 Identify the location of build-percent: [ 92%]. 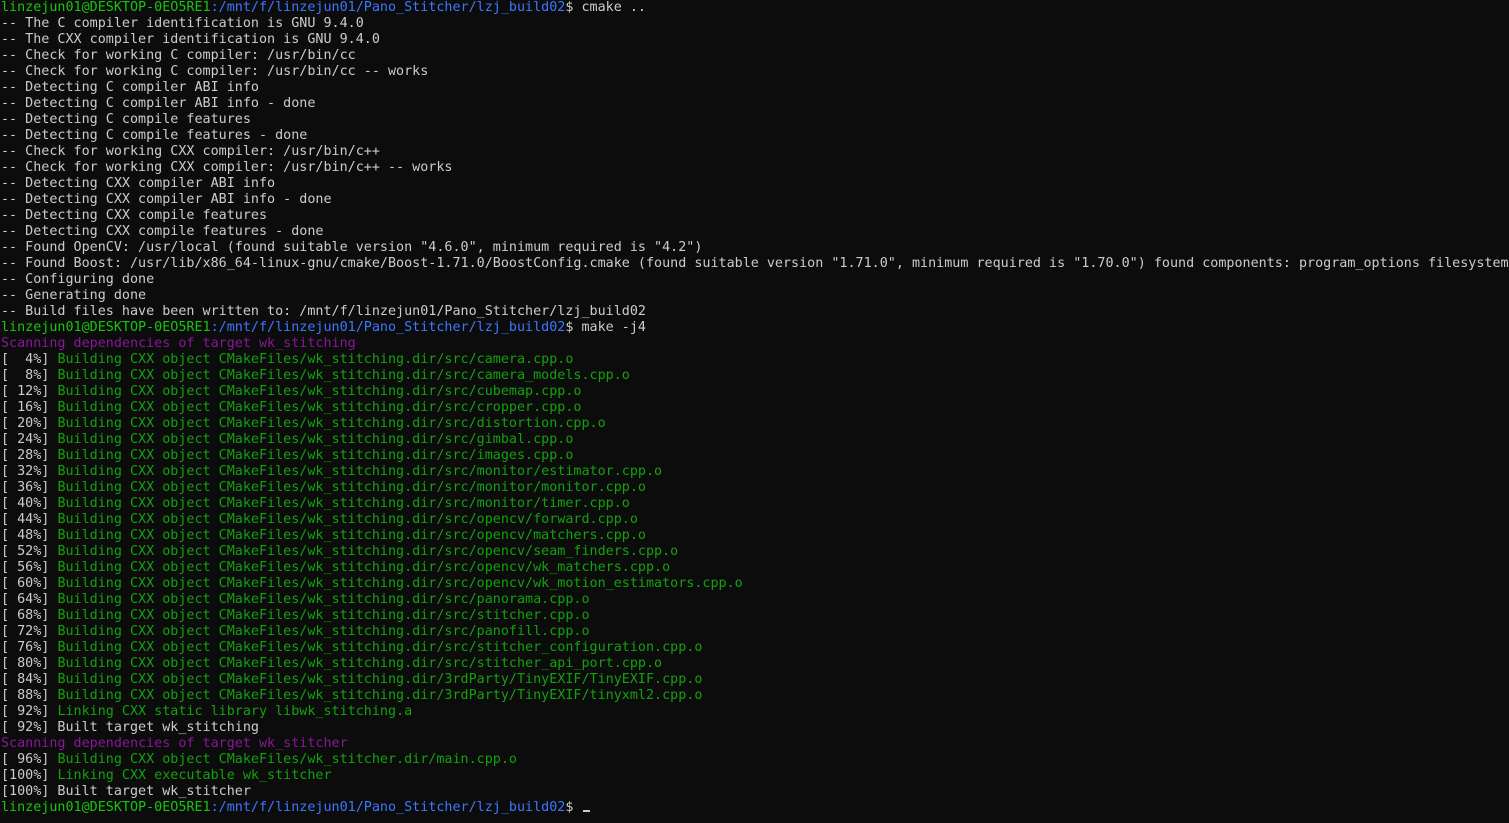
(29, 711).